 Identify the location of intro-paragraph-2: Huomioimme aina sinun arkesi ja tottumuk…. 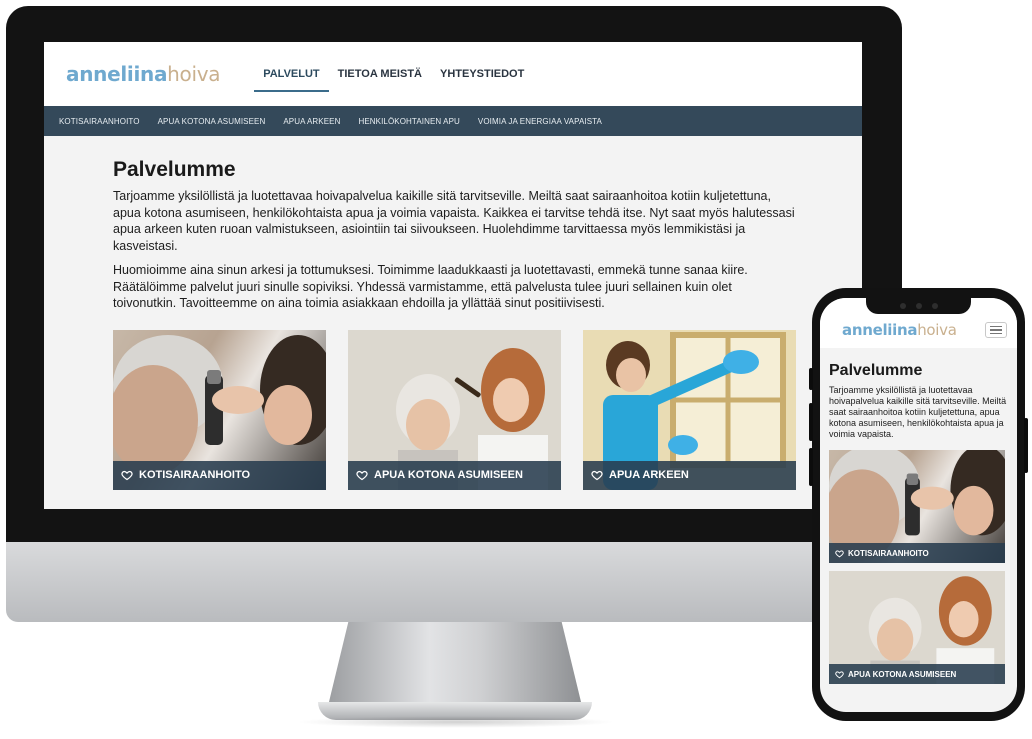
(430, 286).